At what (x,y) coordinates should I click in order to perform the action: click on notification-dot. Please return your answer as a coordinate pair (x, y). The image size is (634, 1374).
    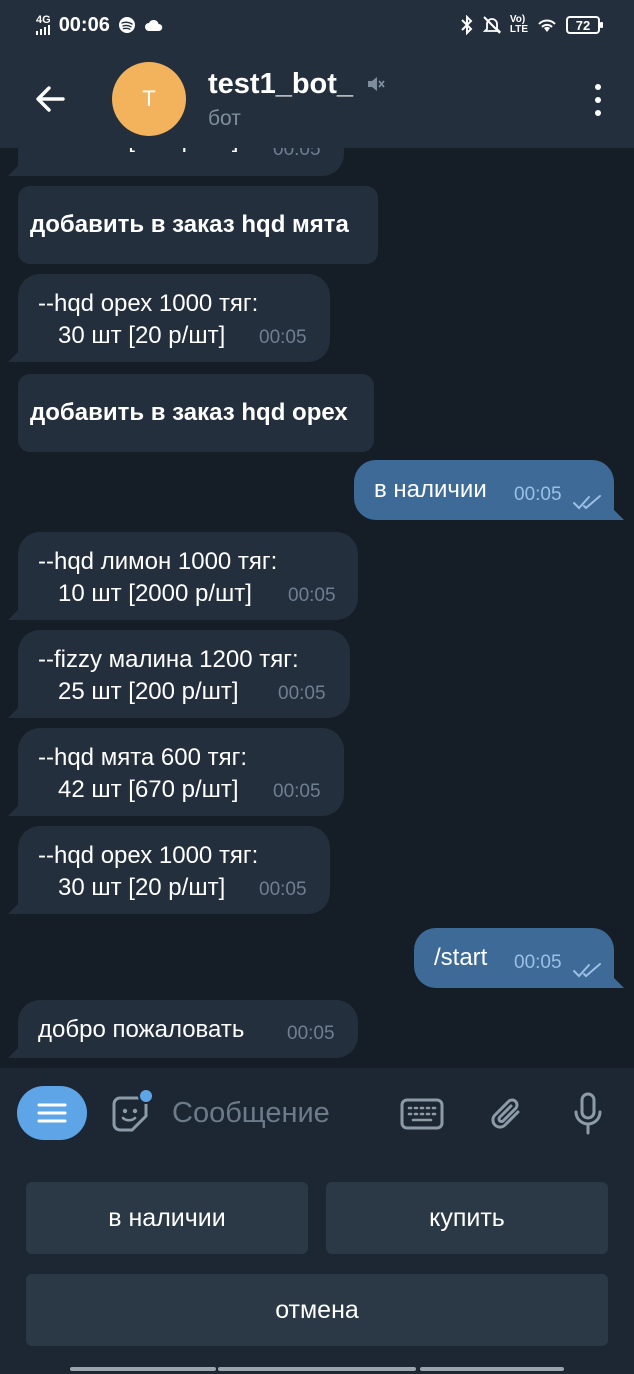
    Looking at the image, I should click on (146, 1096).